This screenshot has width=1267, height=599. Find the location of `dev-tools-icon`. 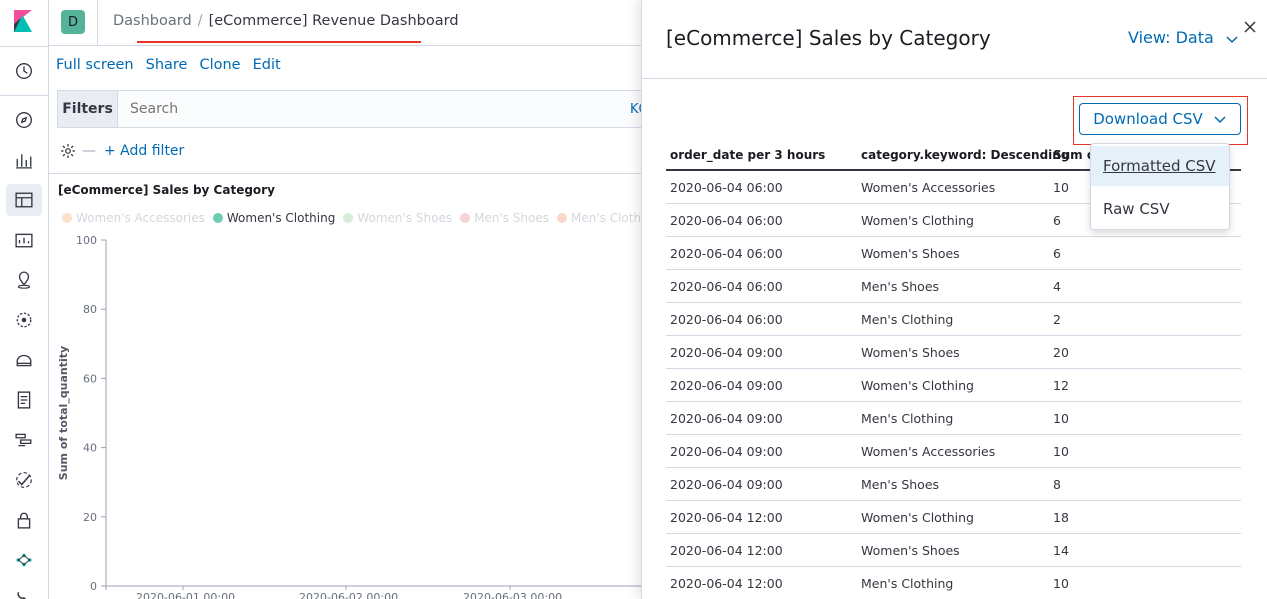

dev-tools-icon is located at coordinates (24, 593).